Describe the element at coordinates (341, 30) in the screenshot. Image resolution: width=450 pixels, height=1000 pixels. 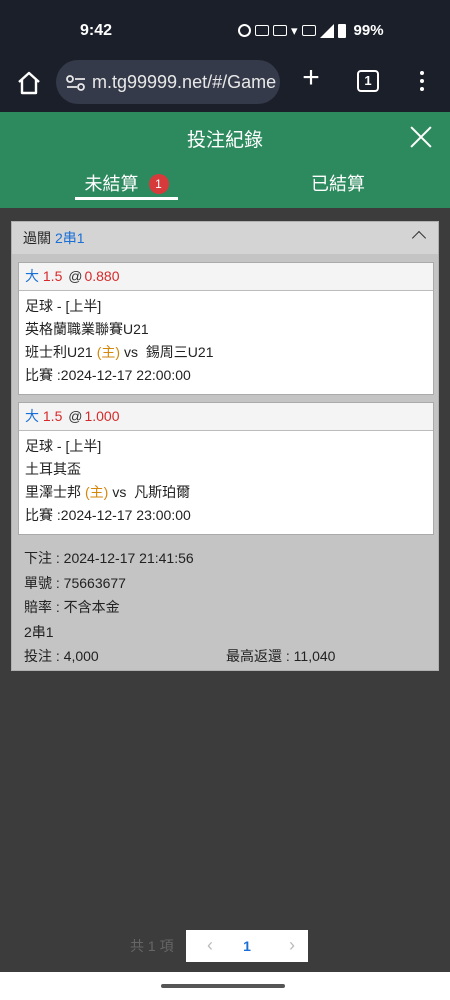
I see `battery-icon` at that location.